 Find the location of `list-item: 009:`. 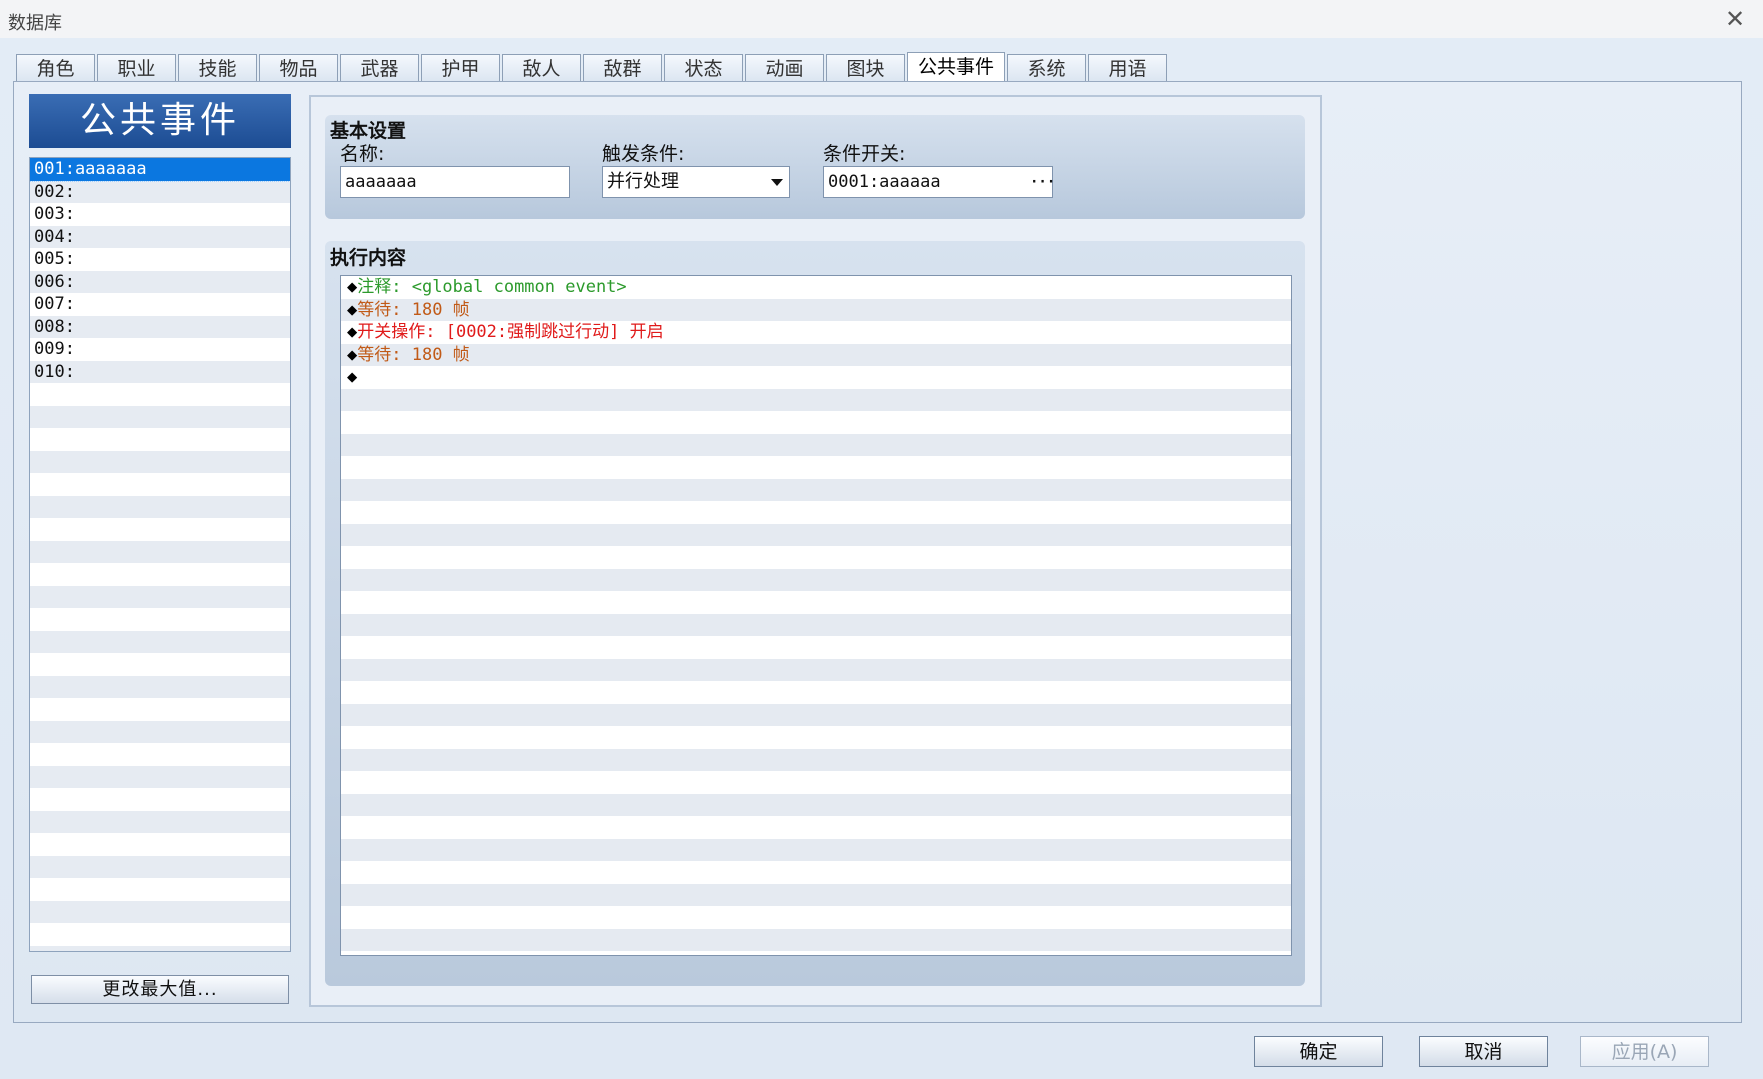

list-item: 009: is located at coordinates (160, 349).